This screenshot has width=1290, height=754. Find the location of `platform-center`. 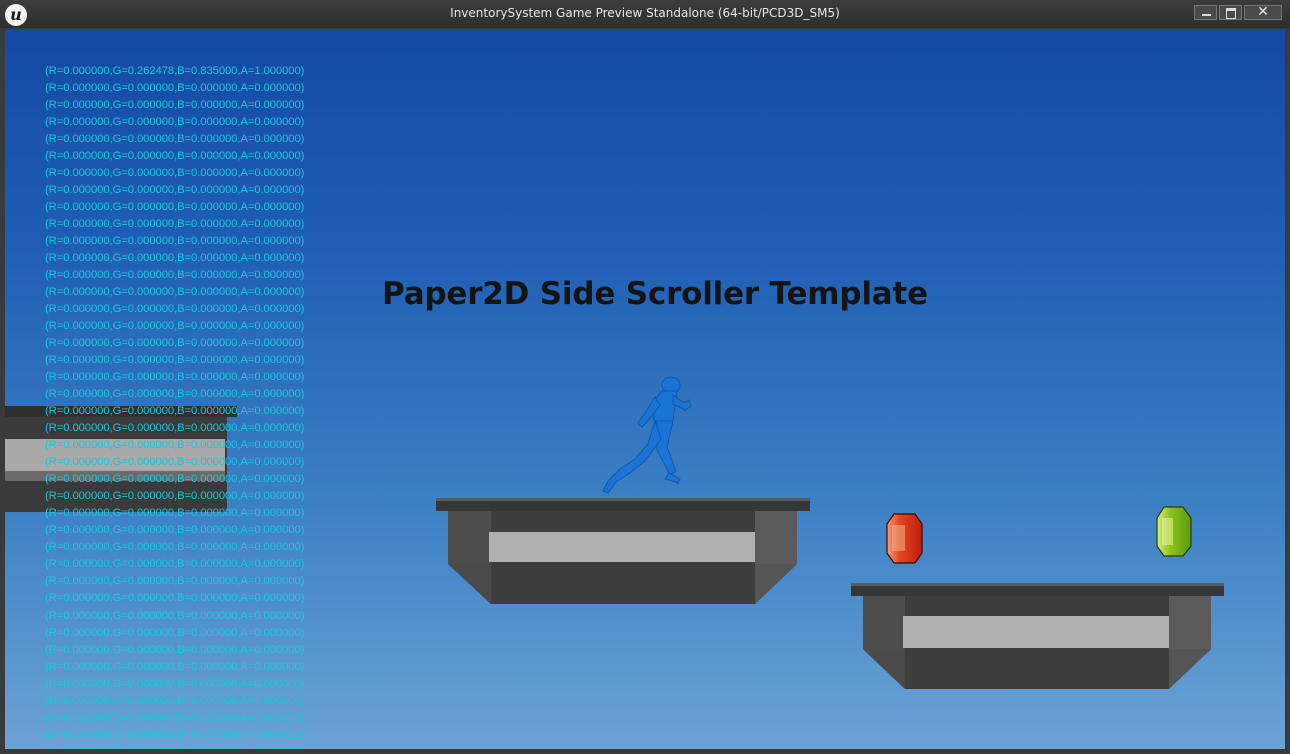

platform-center is located at coordinates (623, 551).